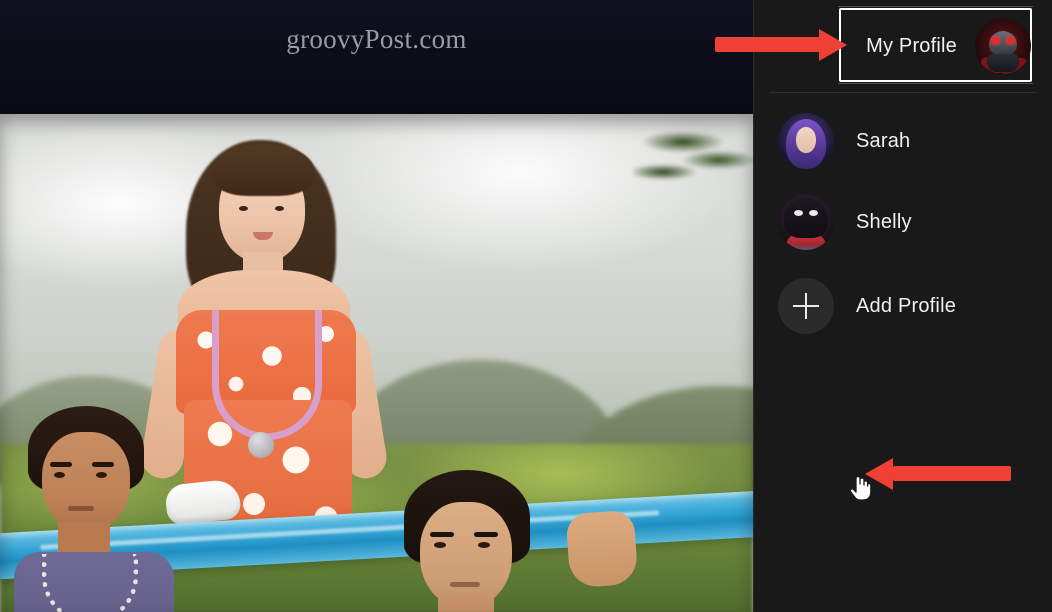  Describe the element at coordinates (1003, 40) in the screenshot. I see `antman-eyes` at that location.